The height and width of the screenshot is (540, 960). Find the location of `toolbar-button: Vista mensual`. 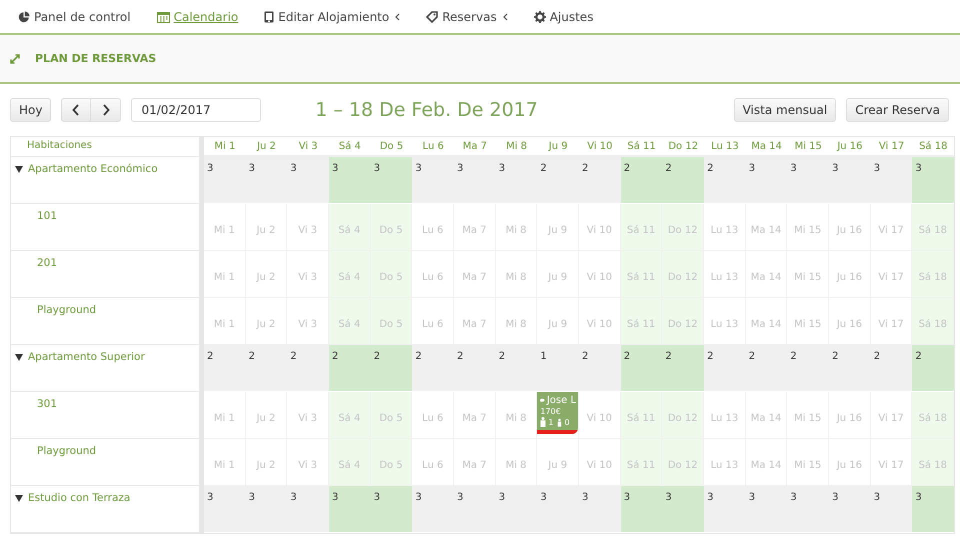

toolbar-button: Vista mensual is located at coordinates (785, 110).